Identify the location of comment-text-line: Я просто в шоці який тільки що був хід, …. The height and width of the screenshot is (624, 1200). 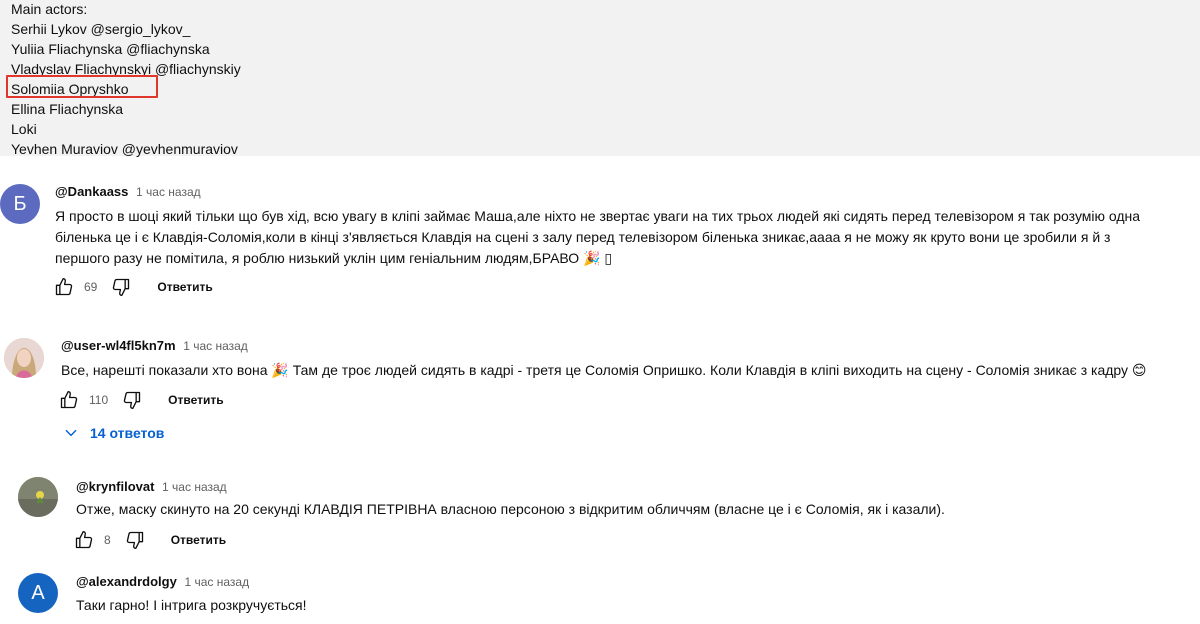
(598, 216).